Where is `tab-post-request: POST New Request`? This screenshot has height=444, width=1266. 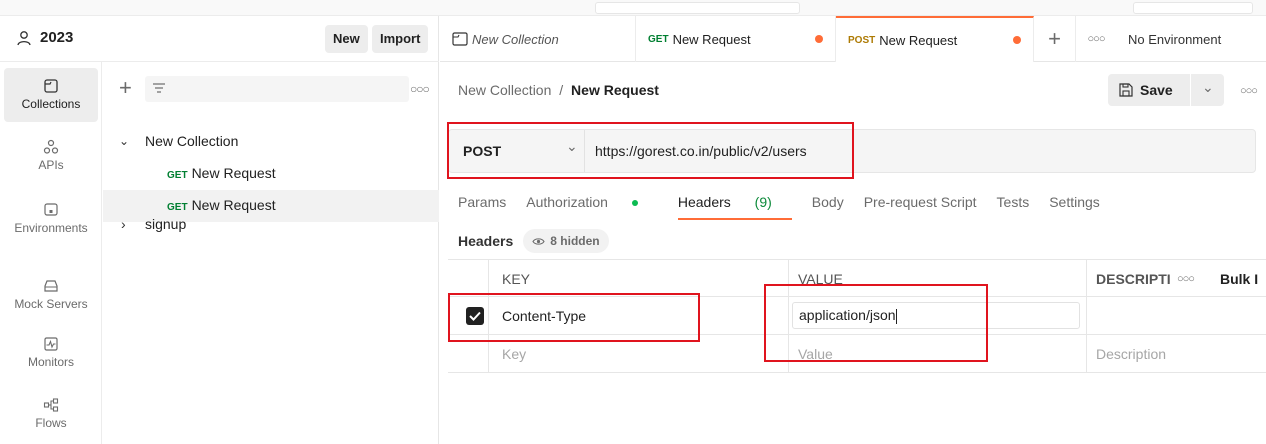
tab-post-request: POST New Request is located at coordinates (935, 39).